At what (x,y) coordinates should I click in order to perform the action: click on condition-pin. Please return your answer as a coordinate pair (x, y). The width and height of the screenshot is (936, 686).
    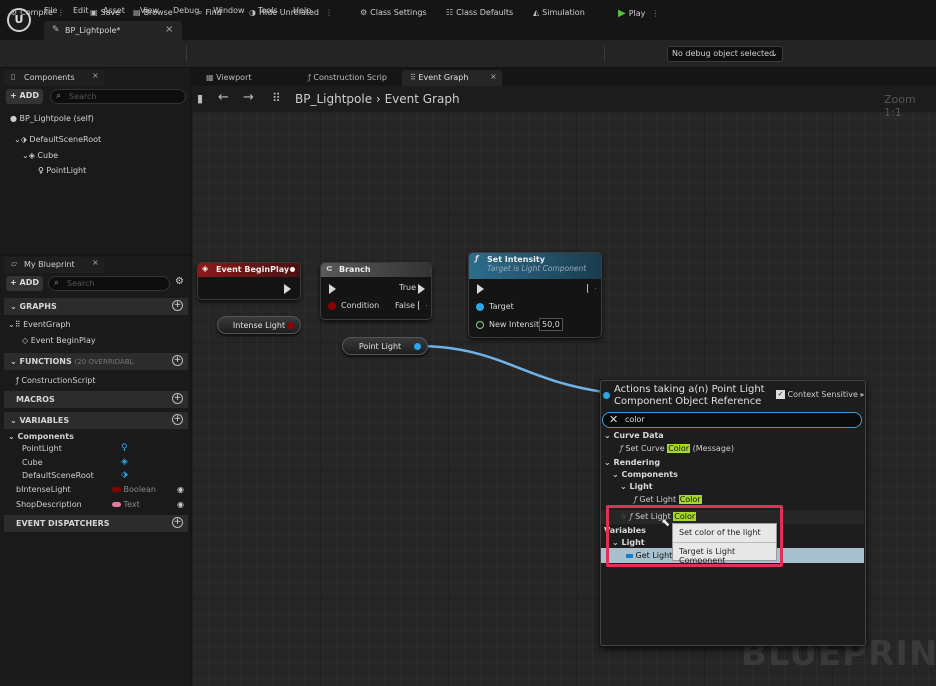
    Looking at the image, I should click on (332, 306).